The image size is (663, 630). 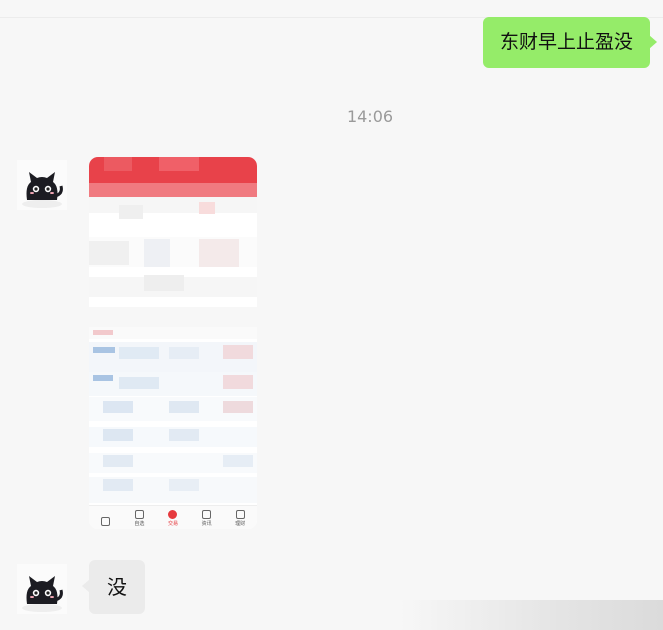 I want to click on incoming-message-bubble: 没, so click(x=113, y=587).